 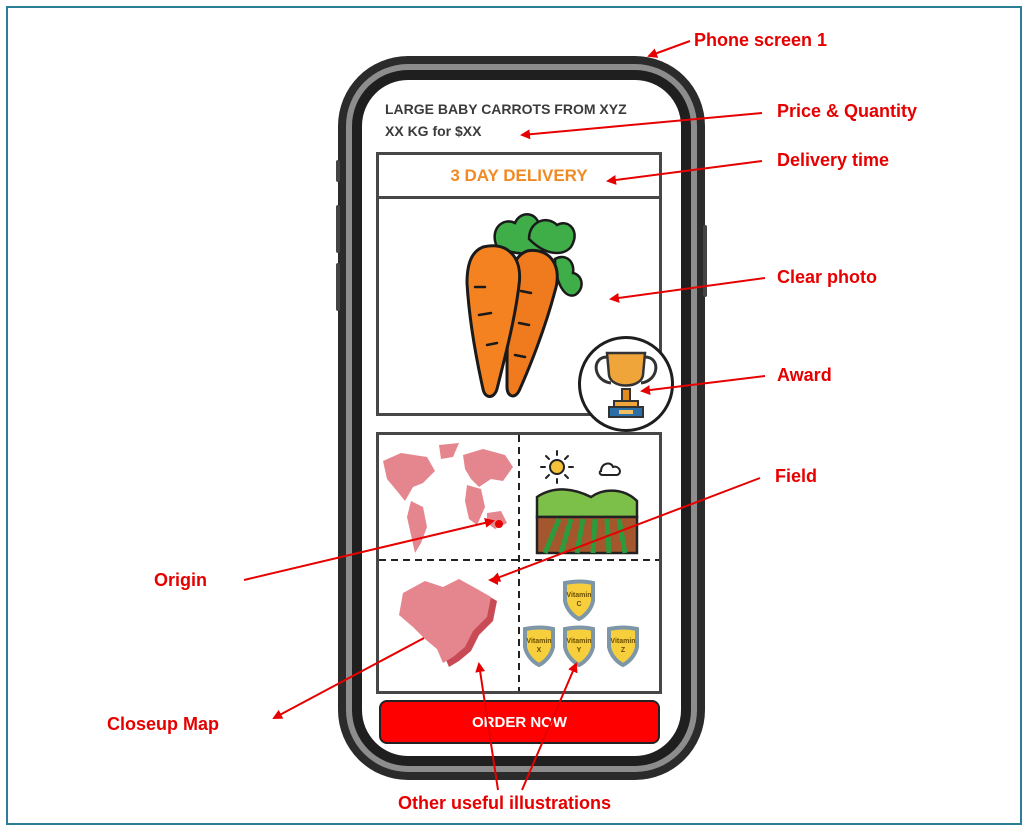 What do you see at coordinates (847, 111) in the screenshot?
I see `label-price-quantity: Price & Quantity` at bounding box center [847, 111].